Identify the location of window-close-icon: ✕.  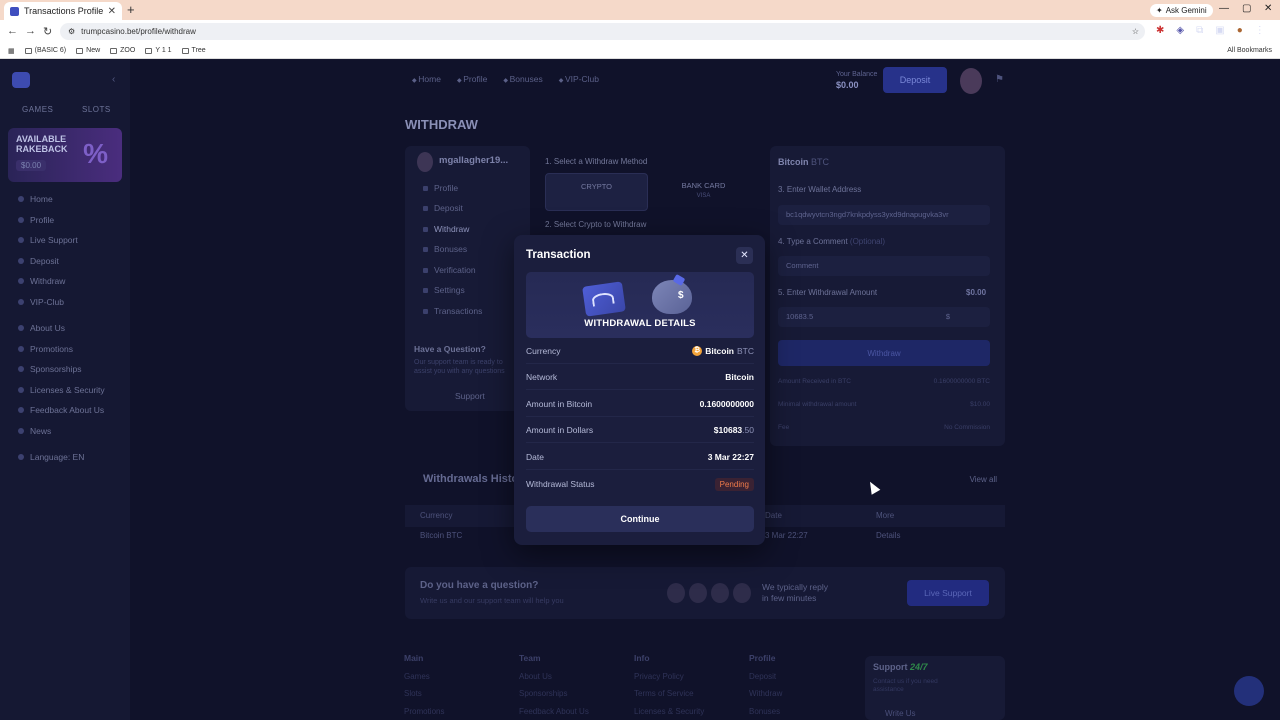
(1268, 8).